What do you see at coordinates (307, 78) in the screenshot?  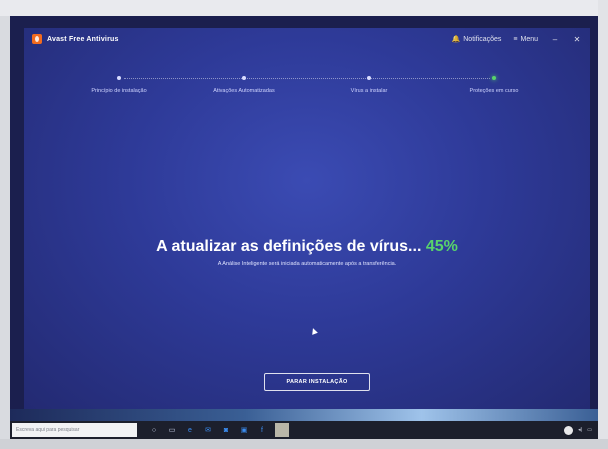 I see `steps-connector` at bounding box center [307, 78].